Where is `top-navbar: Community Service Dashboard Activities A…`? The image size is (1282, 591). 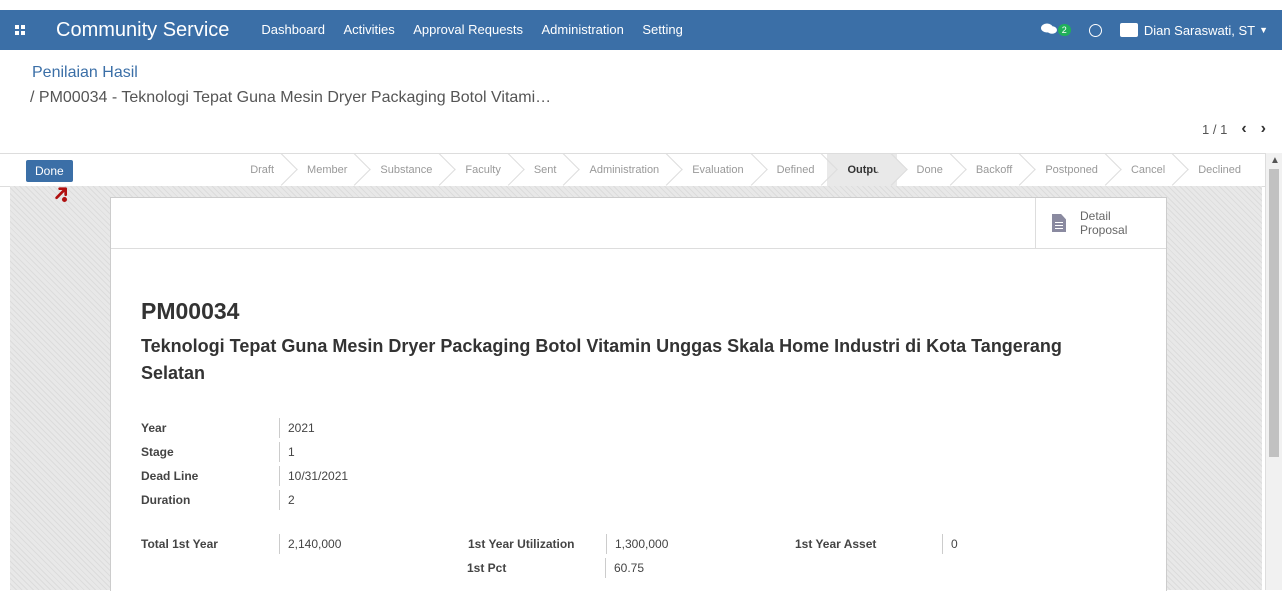
top-navbar: Community Service Dashboard Activities A… is located at coordinates (641, 30).